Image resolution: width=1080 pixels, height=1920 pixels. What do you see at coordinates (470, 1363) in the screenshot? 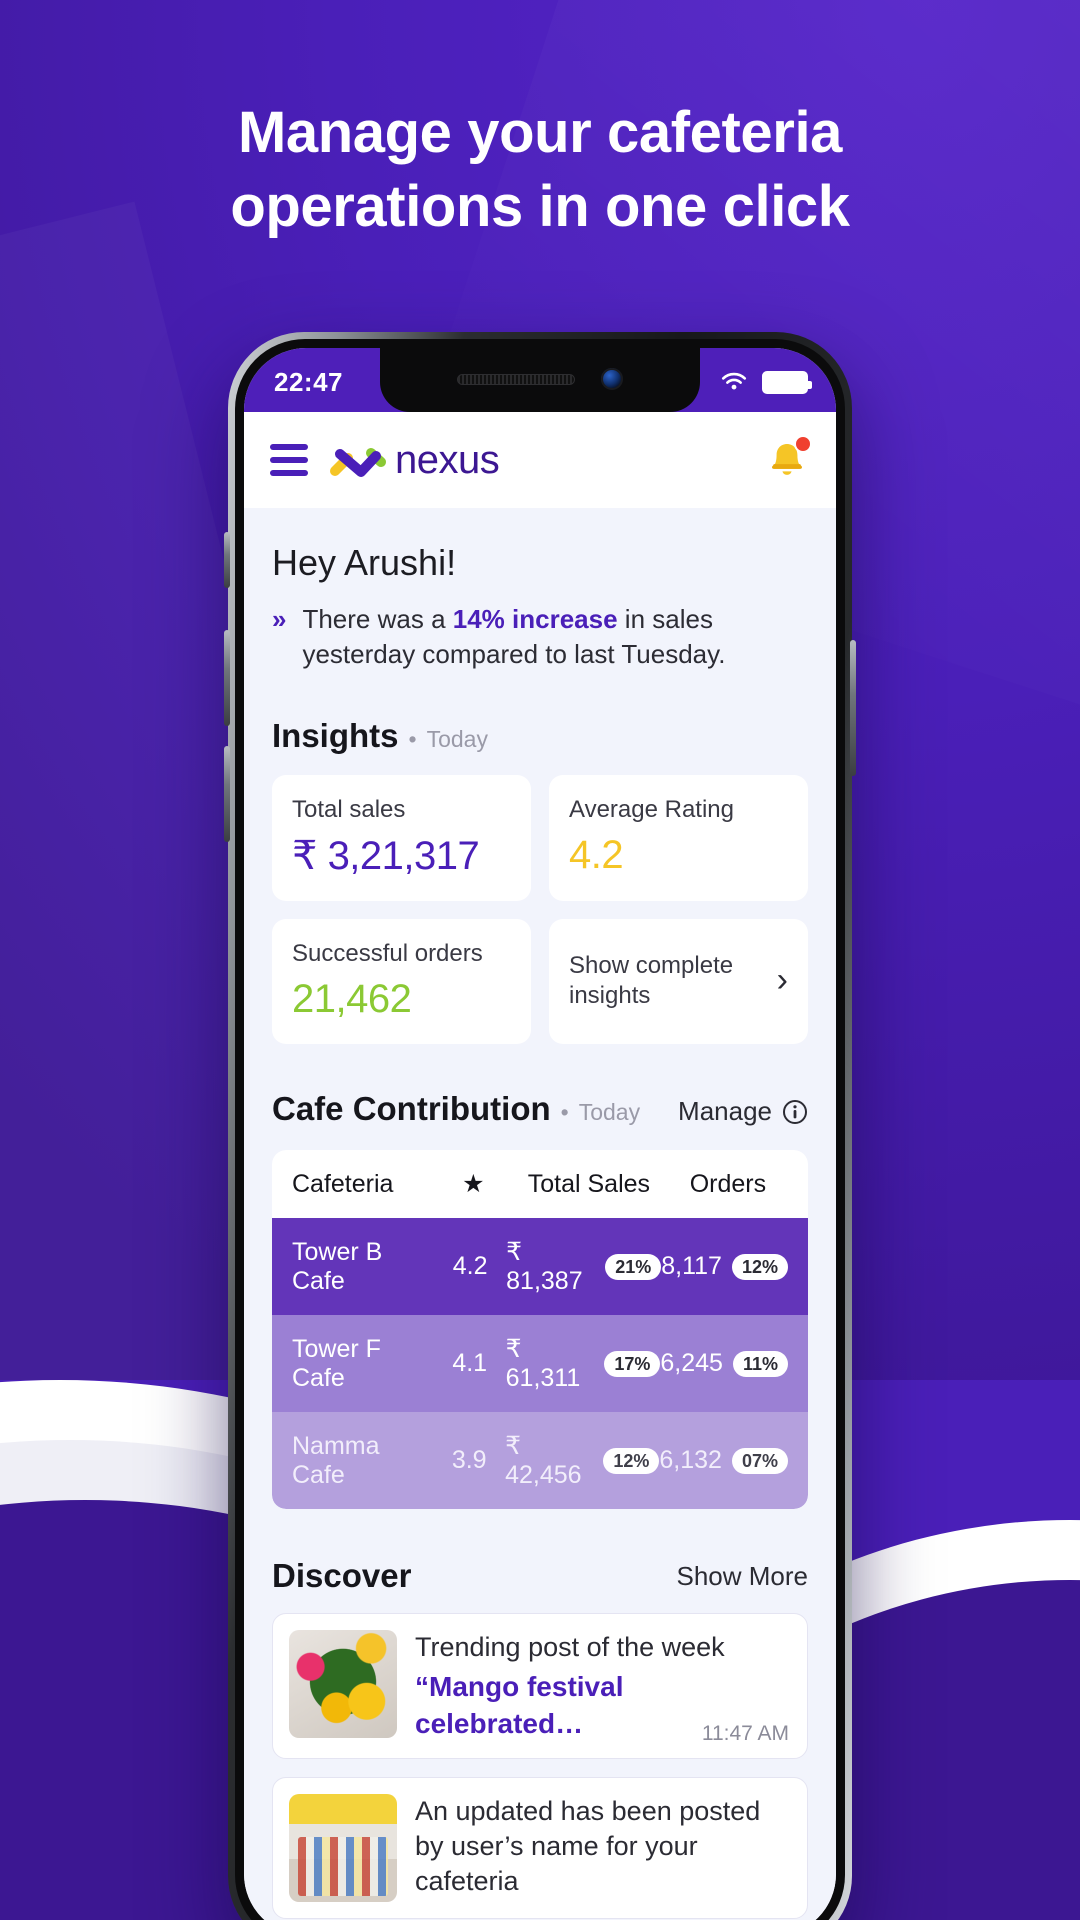
I see `cell-rating: 4.1` at bounding box center [470, 1363].